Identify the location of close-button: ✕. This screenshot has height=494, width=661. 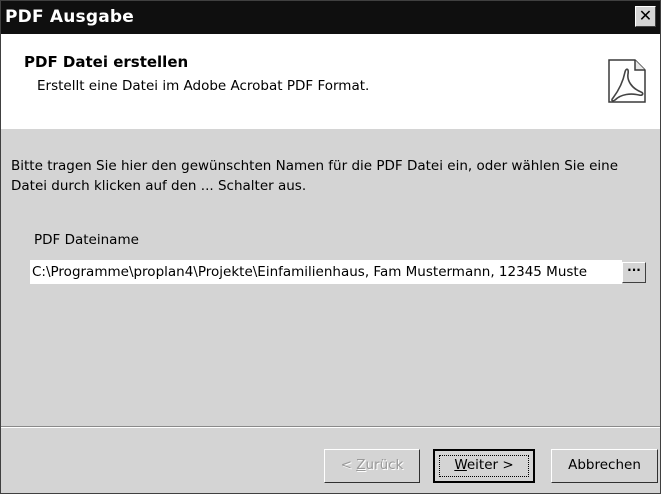
(645, 16).